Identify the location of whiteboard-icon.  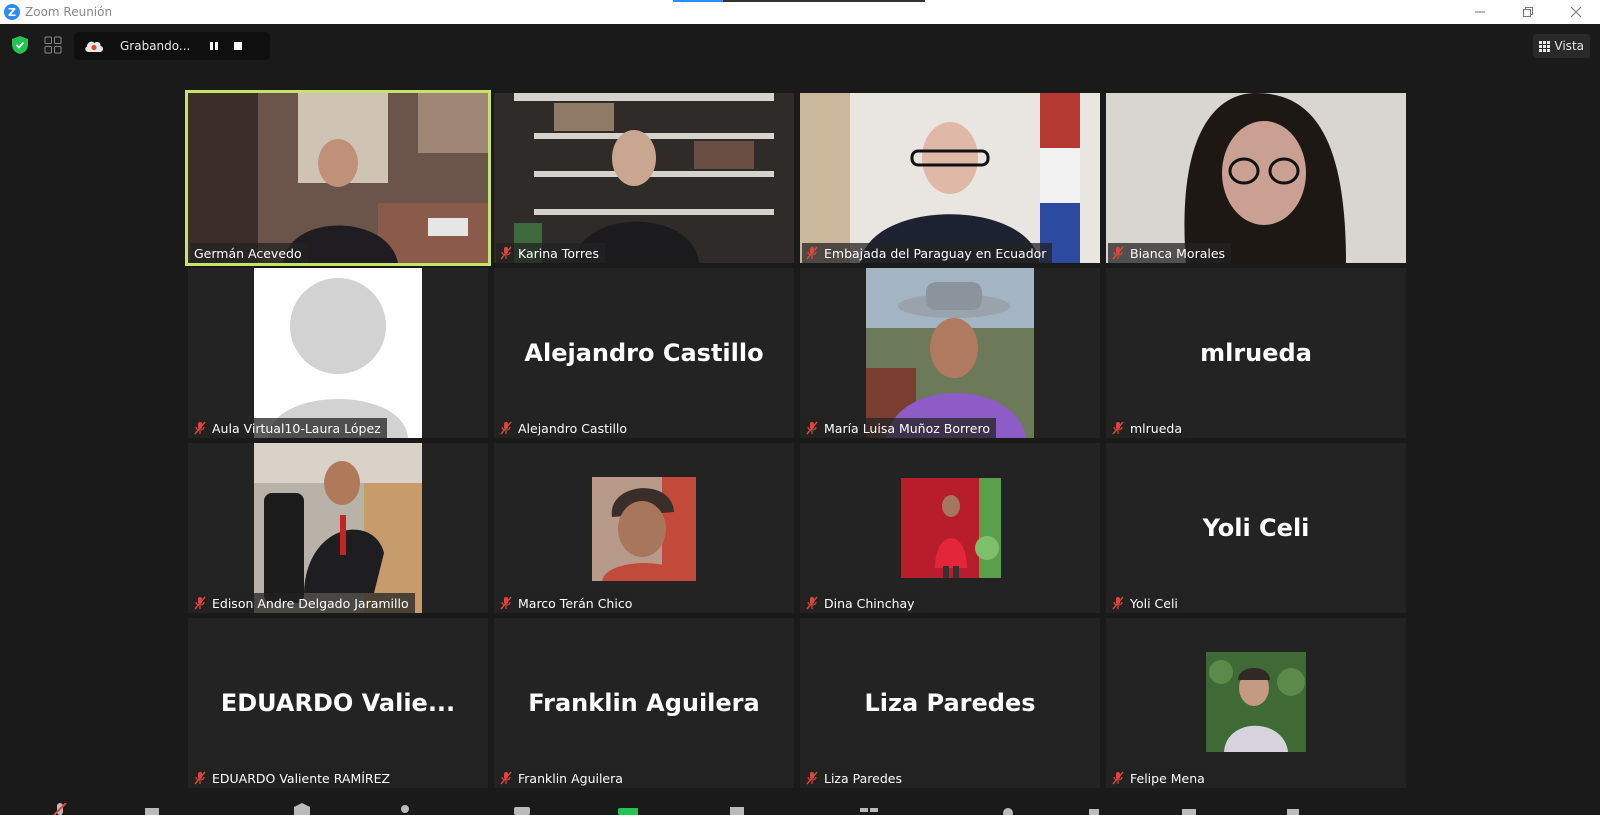
(1190, 809).